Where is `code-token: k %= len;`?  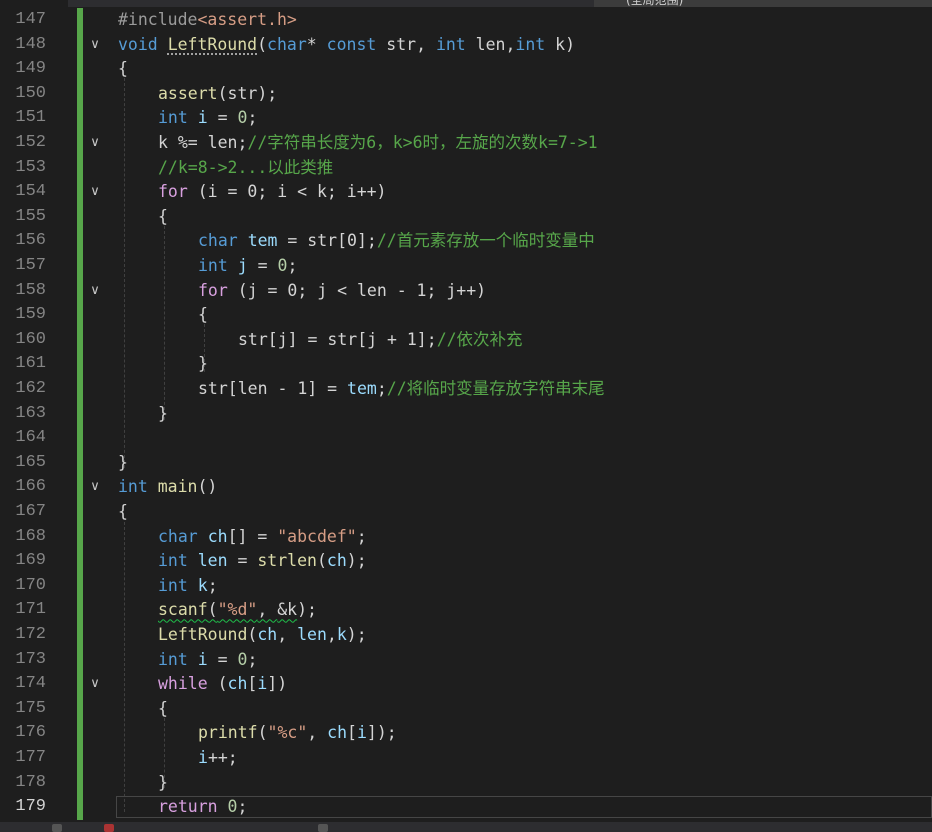 code-token: k %= len; is located at coordinates (203, 142).